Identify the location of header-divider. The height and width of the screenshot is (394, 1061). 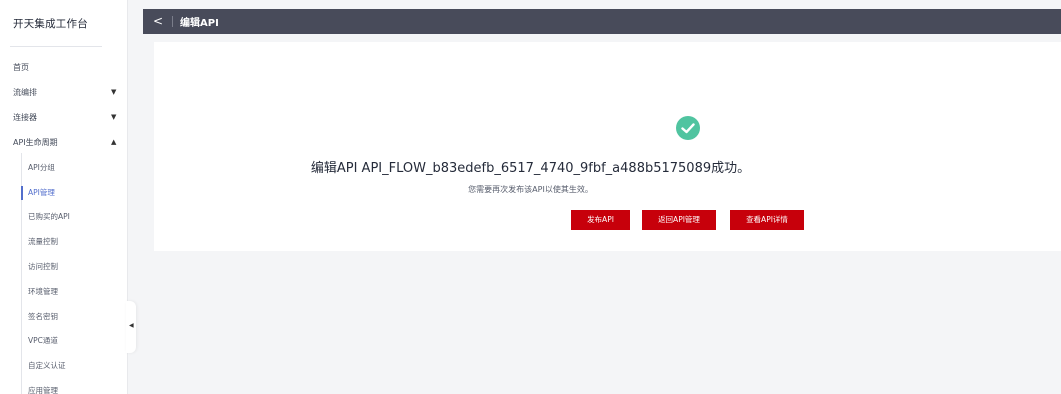
(172, 21).